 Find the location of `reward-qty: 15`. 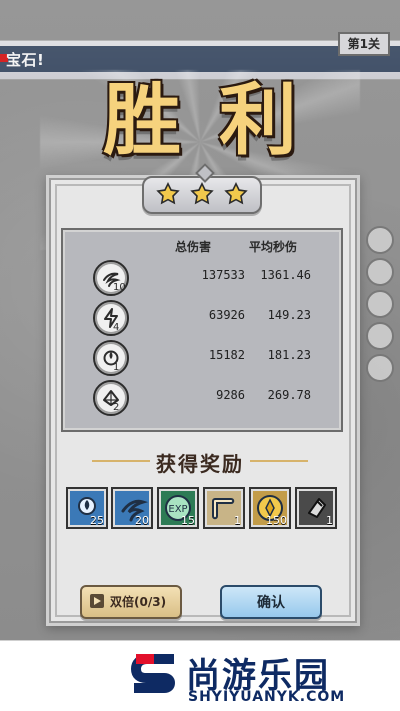

reward-qty: 15 is located at coordinates (188, 520).